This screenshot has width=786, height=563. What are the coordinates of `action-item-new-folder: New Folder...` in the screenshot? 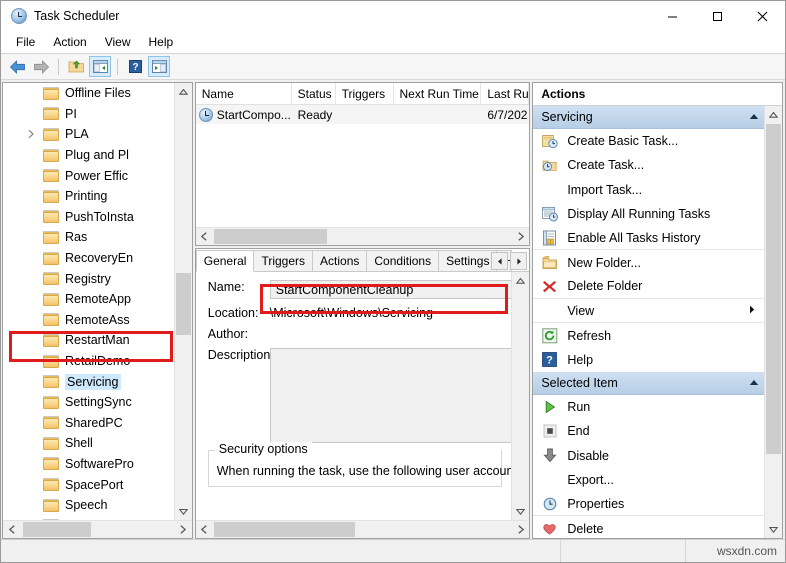 It's located at (649, 262).